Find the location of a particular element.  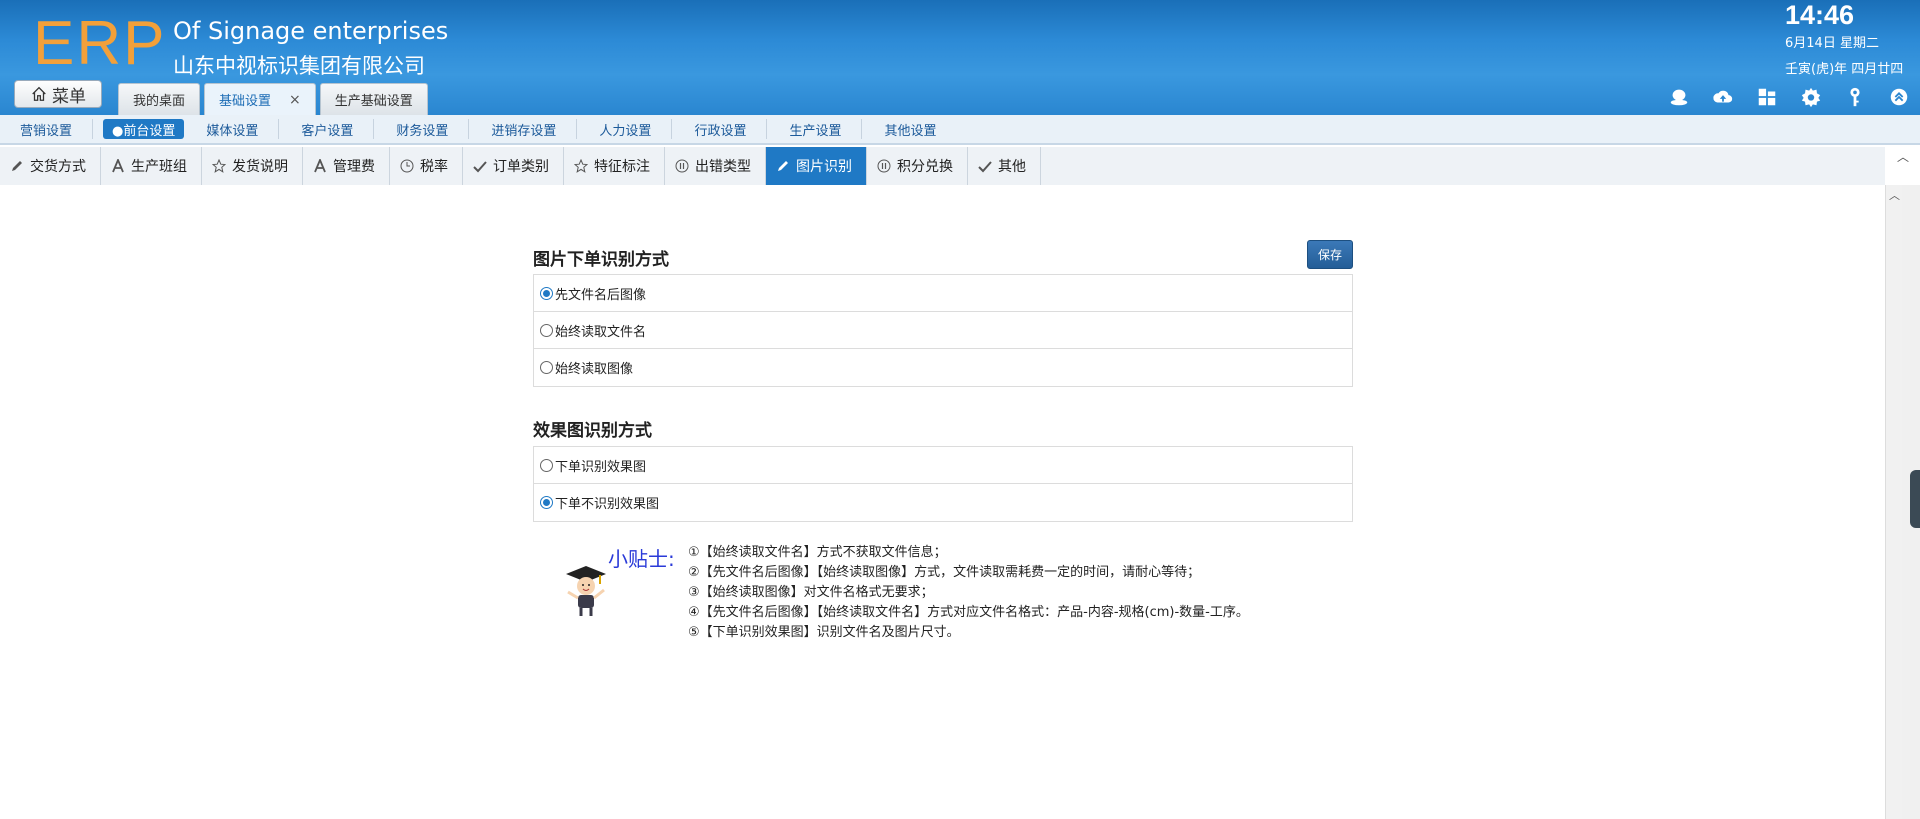

subtab-production-team: 生产班组 is located at coordinates (151, 166).